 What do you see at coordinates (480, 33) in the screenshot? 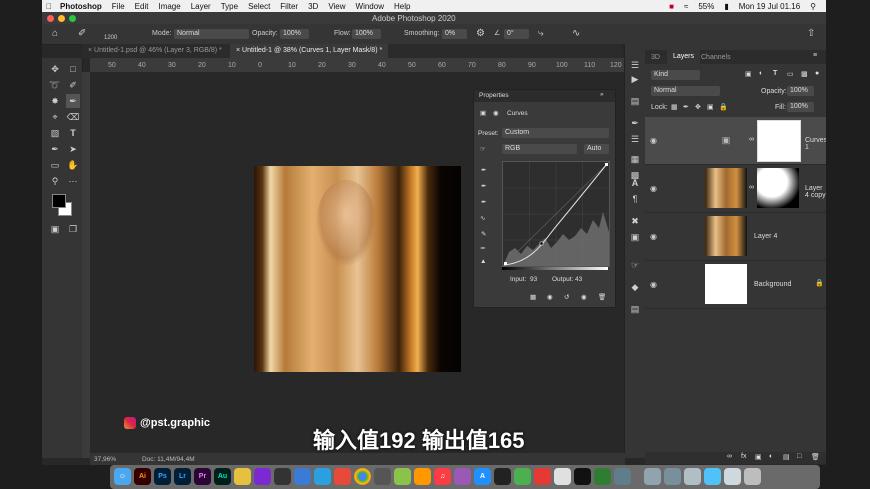
I see `gear-icon: ⚙` at bounding box center [480, 33].